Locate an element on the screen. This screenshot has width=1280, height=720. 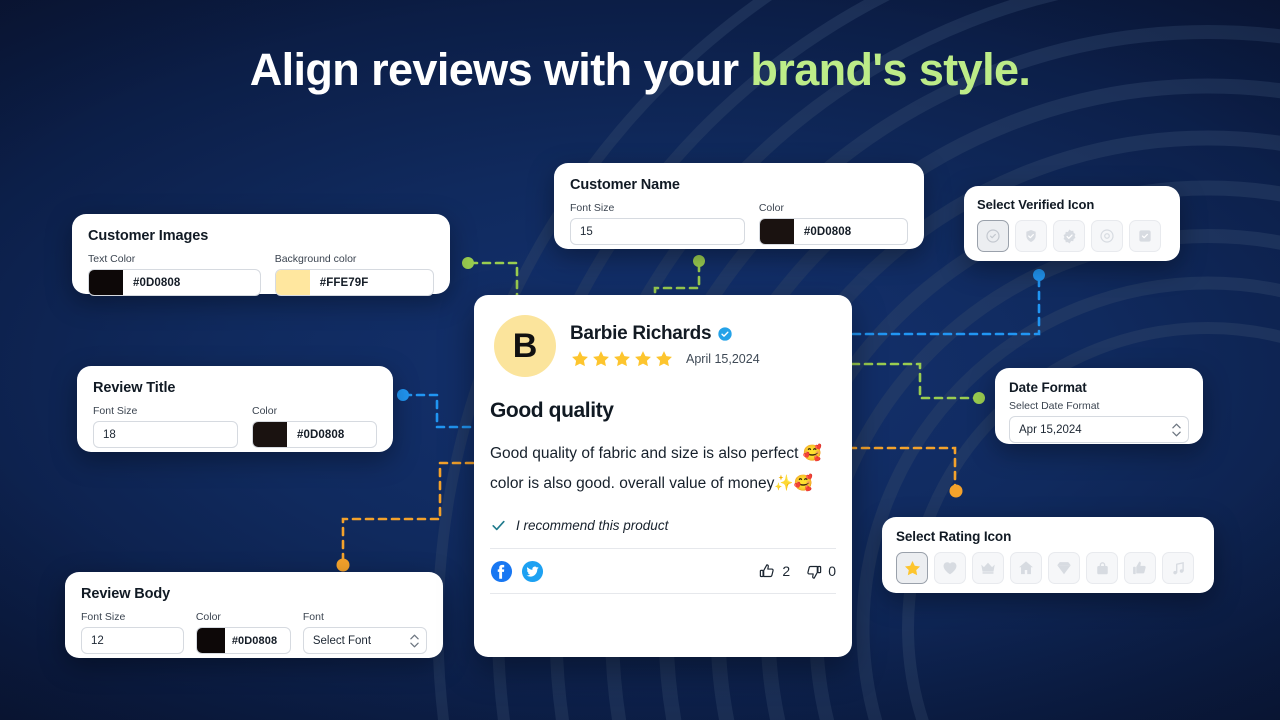
home-icon is located at coordinates (1026, 568).